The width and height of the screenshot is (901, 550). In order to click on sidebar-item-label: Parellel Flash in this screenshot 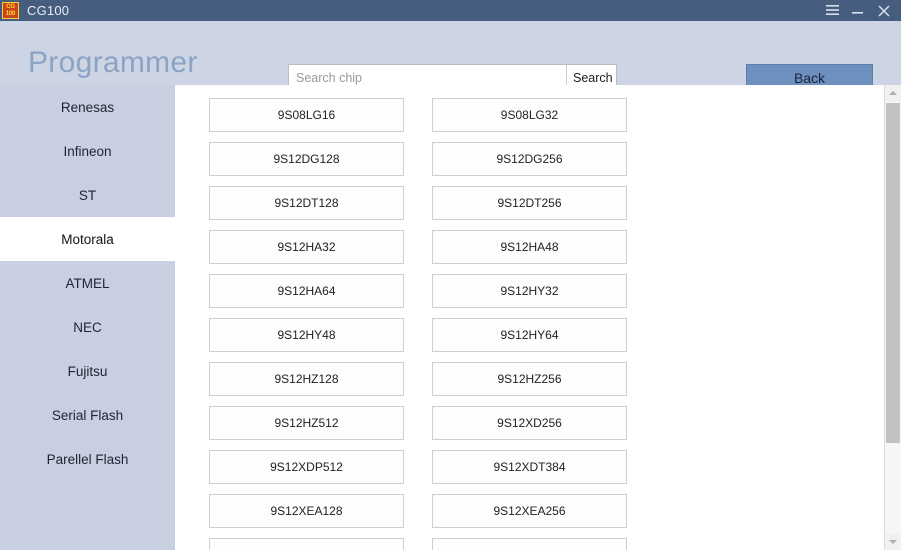, I will do `click(87, 459)`.